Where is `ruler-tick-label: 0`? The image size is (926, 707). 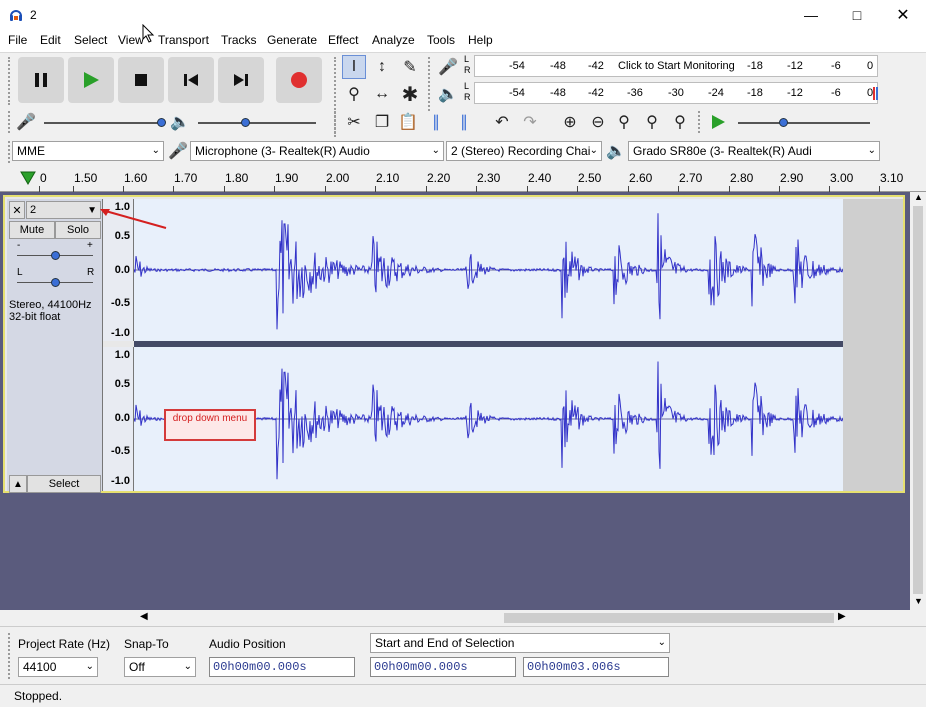 ruler-tick-label: 0 is located at coordinates (43, 178).